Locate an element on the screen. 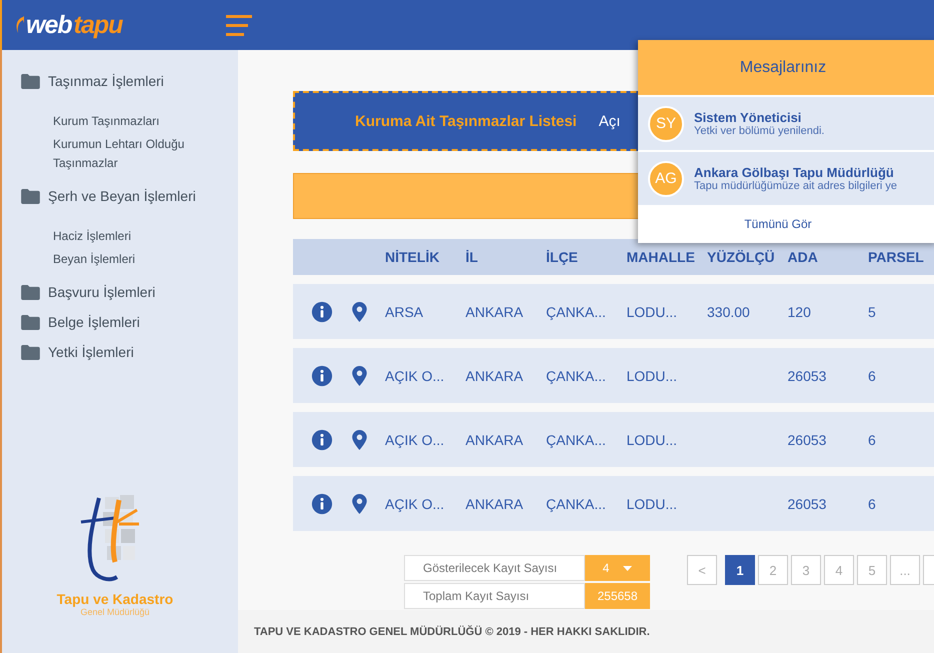 This screenshot has height=653, width=934. sidebar-item: Başvuru İşlemleri is located at coordinates (120, 292).